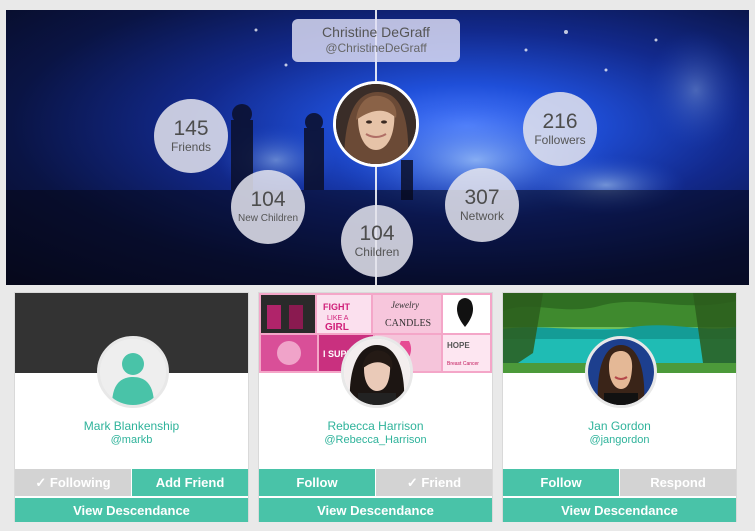 The image size is (755, 531). I want to click on profile-handle: @ChristineDeGraff, so click(376, 48).